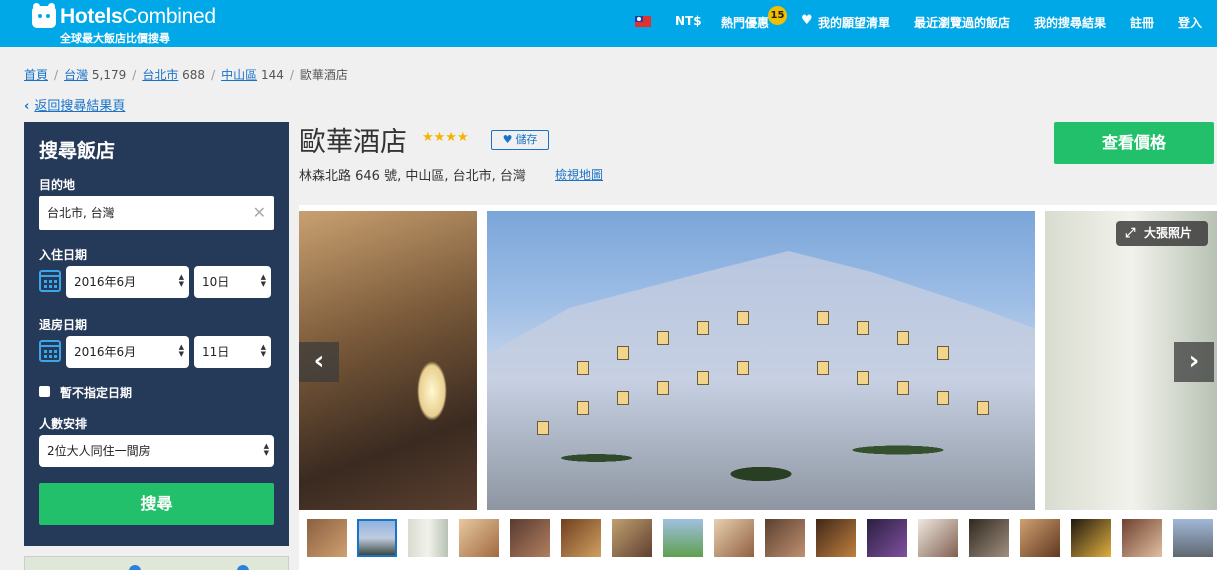 The width and height of the screenshot is (1217, 570). What do you see at coordinates (127, 282) in the screenshot?
I see `checkin-month-select: 2016年6月 ▲ ▼` at bounding box center [127, 282].